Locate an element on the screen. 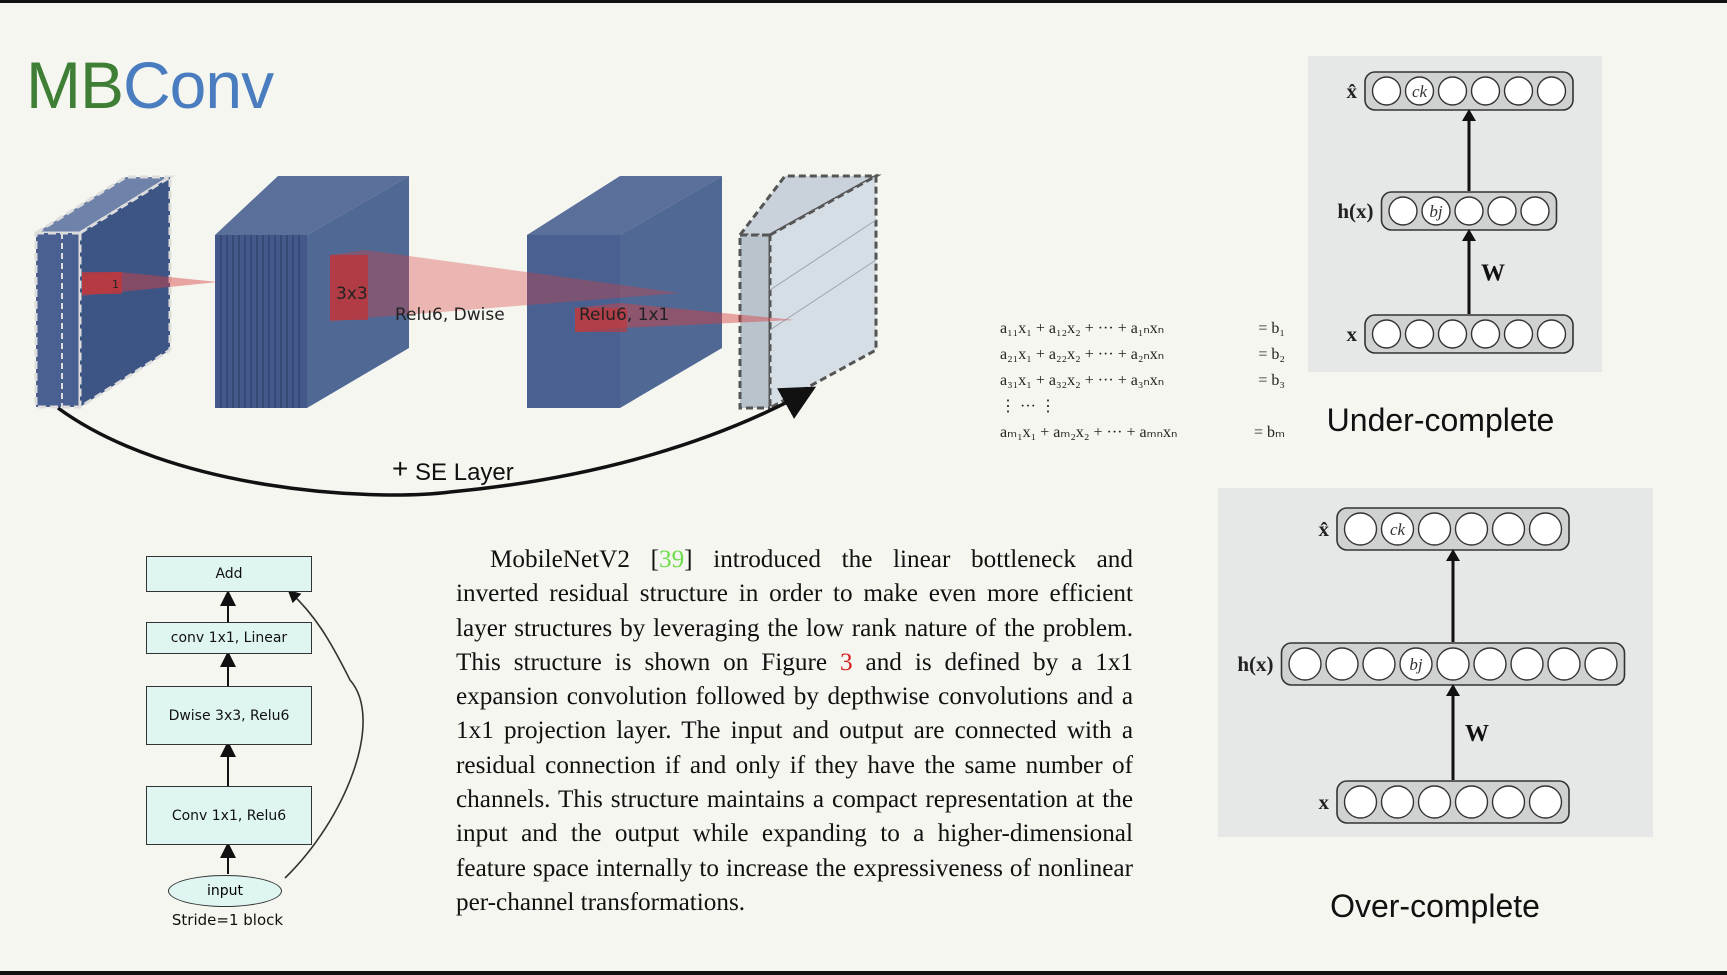  op-label-pointwise: Relu6, 1x1 is located at coordinates (624, 315).